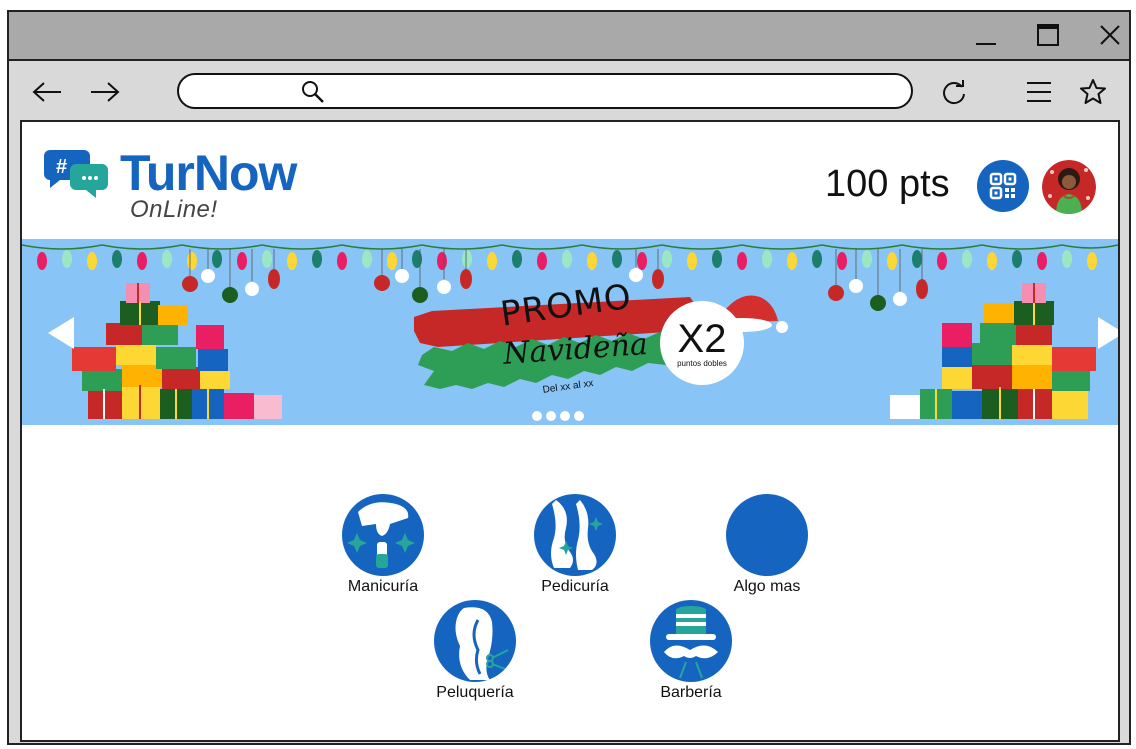  What do you see at coordinates (383, 535) in the screenshot?
I see `manicure-icon` at bounding box center [383, 535].